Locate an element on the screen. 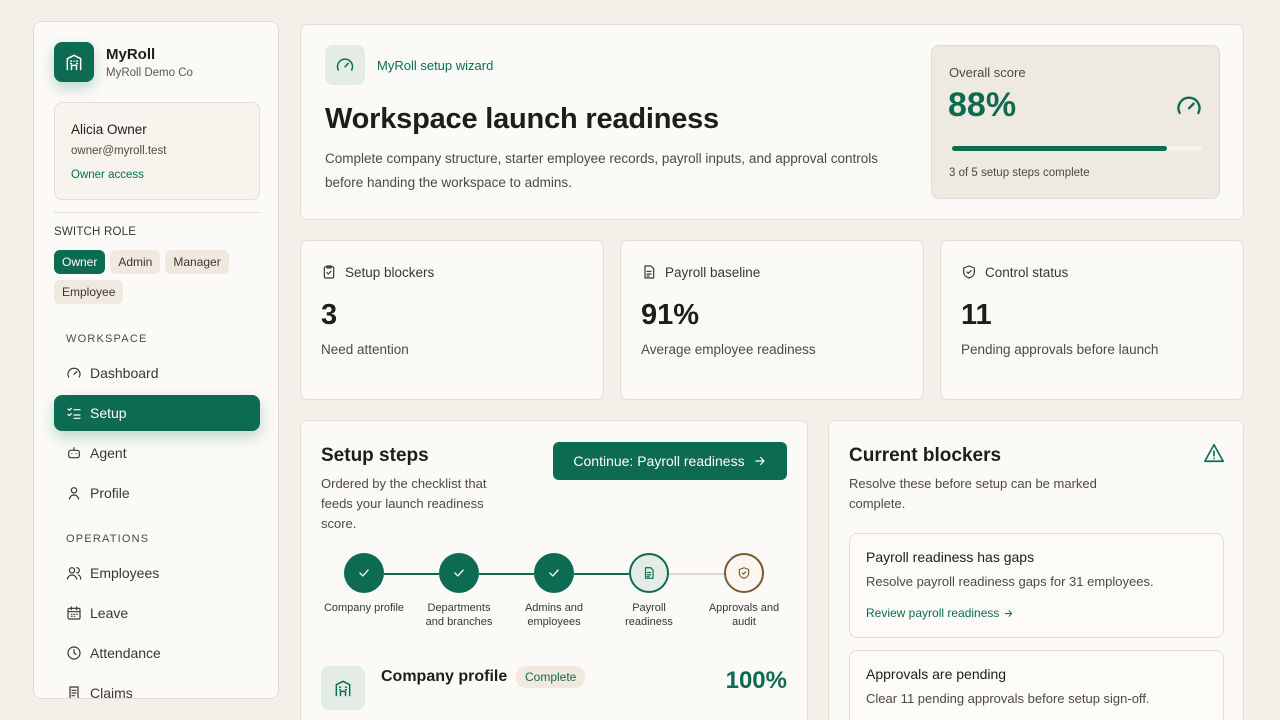  link-label: Review payroll readiness is located at coordinates (933, 613).